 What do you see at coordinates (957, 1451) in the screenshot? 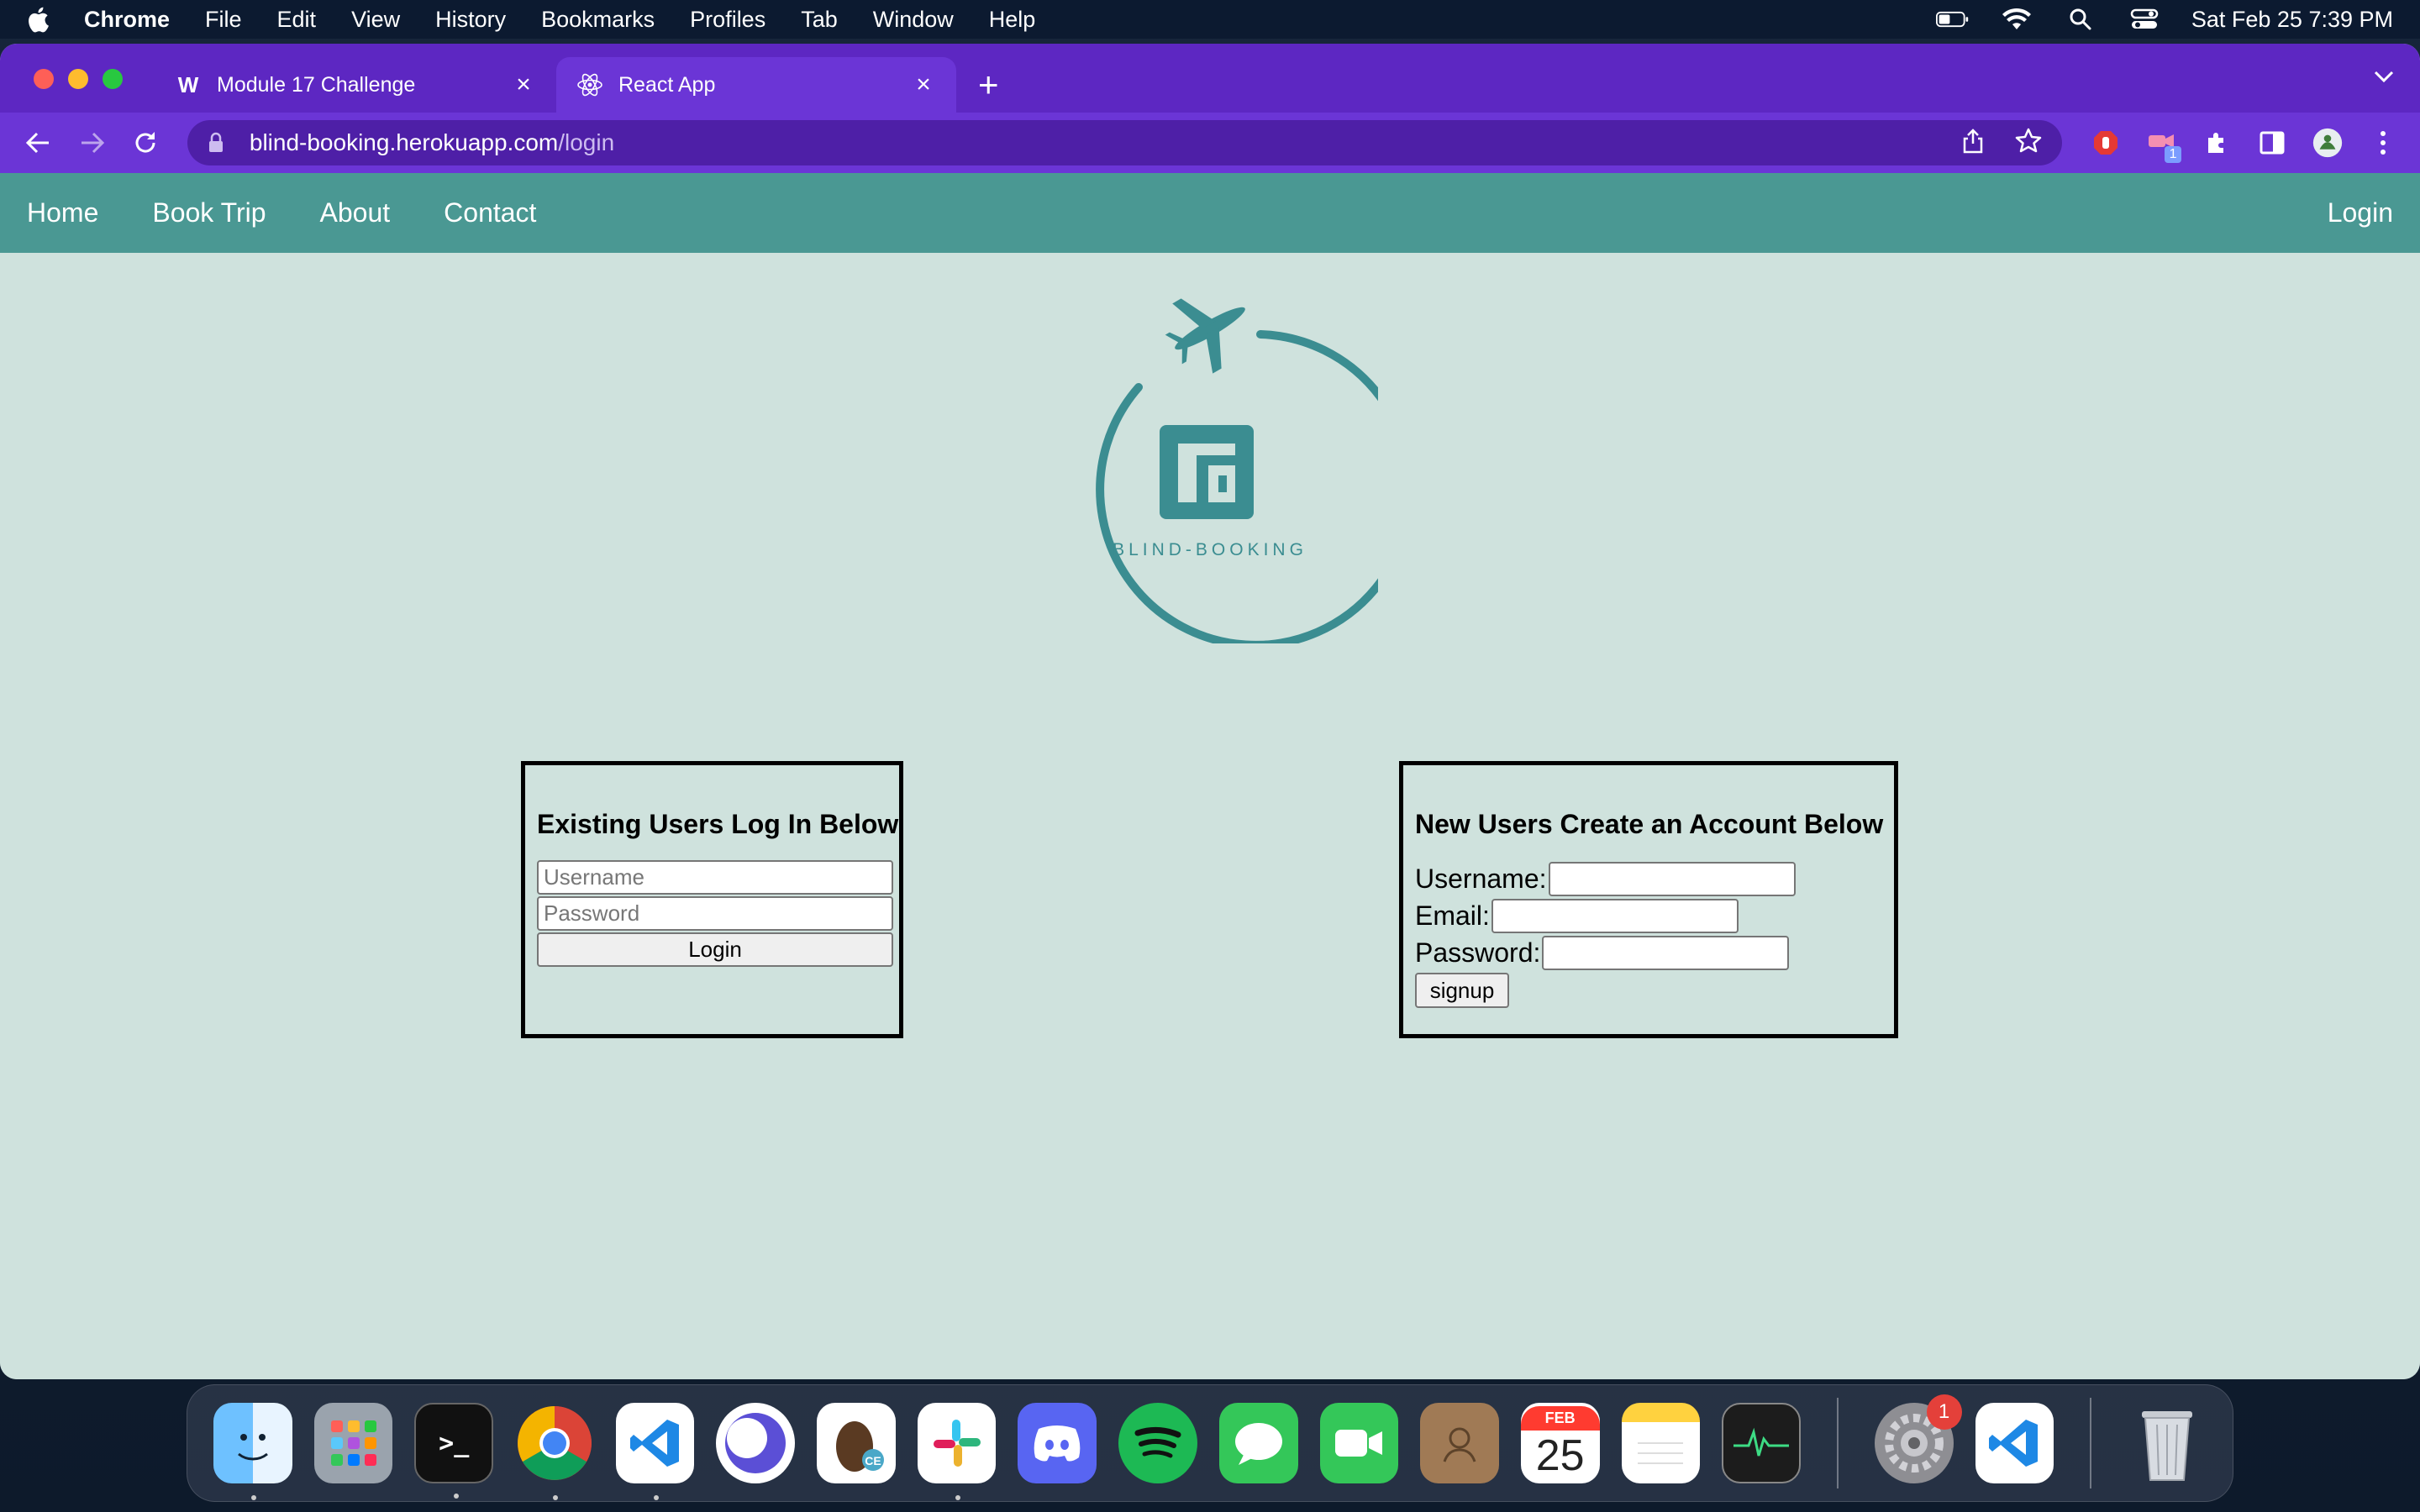
I see `slack-icon` at bounding box center [957, 1451].